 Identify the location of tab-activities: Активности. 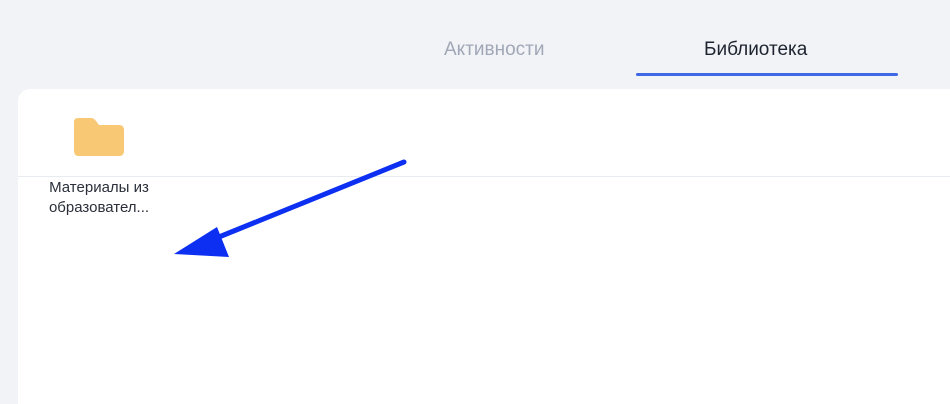
(494, 50).